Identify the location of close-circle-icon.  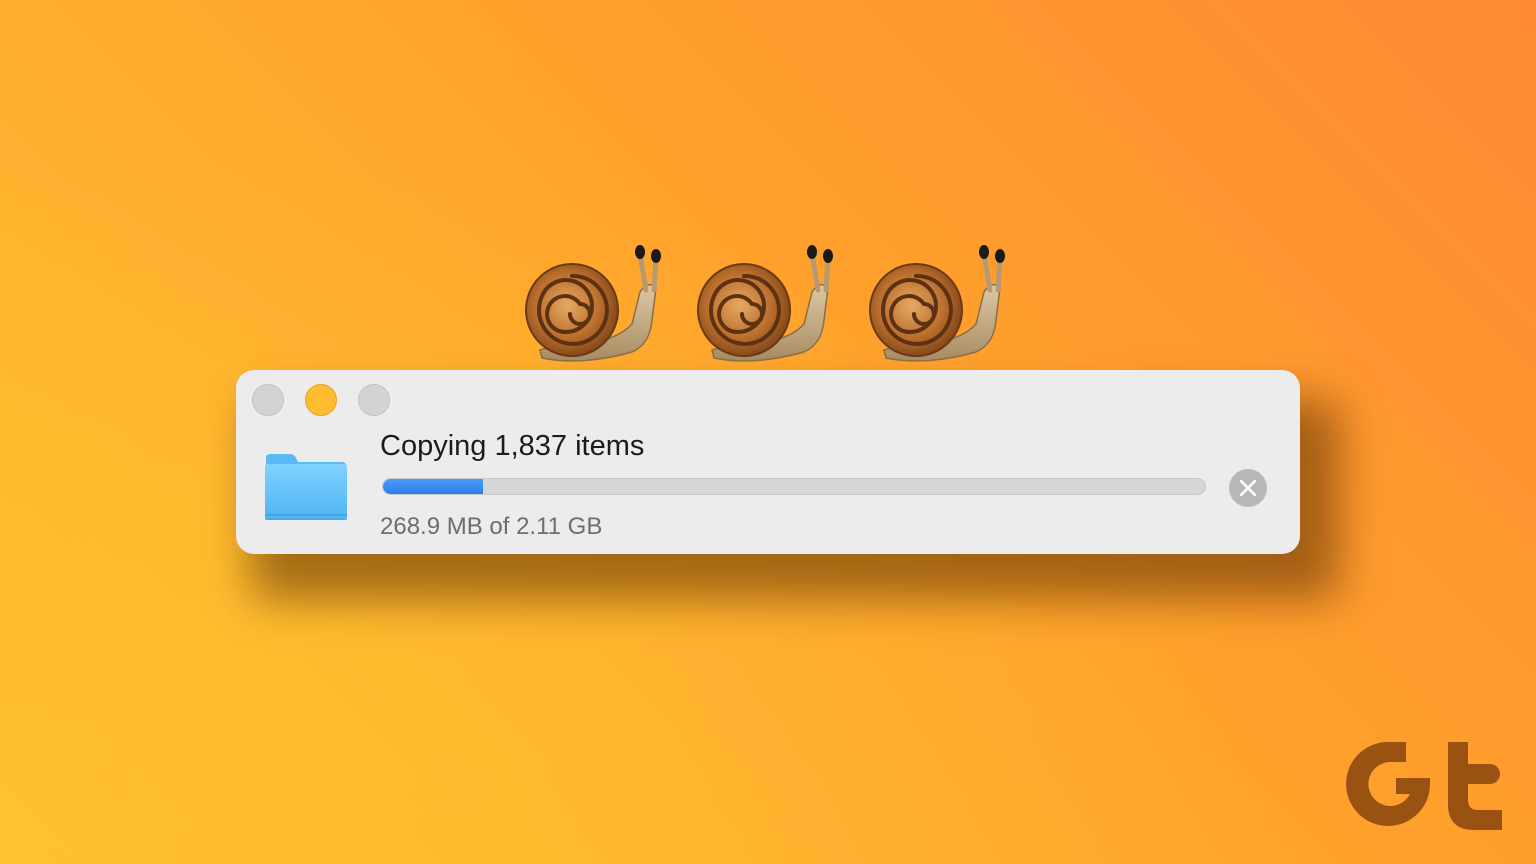
(1248, 488).